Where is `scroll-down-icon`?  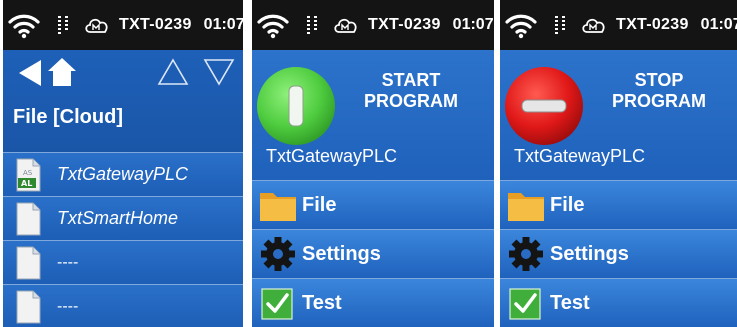 scroll-down-icon is located at coordinates (219, 72).